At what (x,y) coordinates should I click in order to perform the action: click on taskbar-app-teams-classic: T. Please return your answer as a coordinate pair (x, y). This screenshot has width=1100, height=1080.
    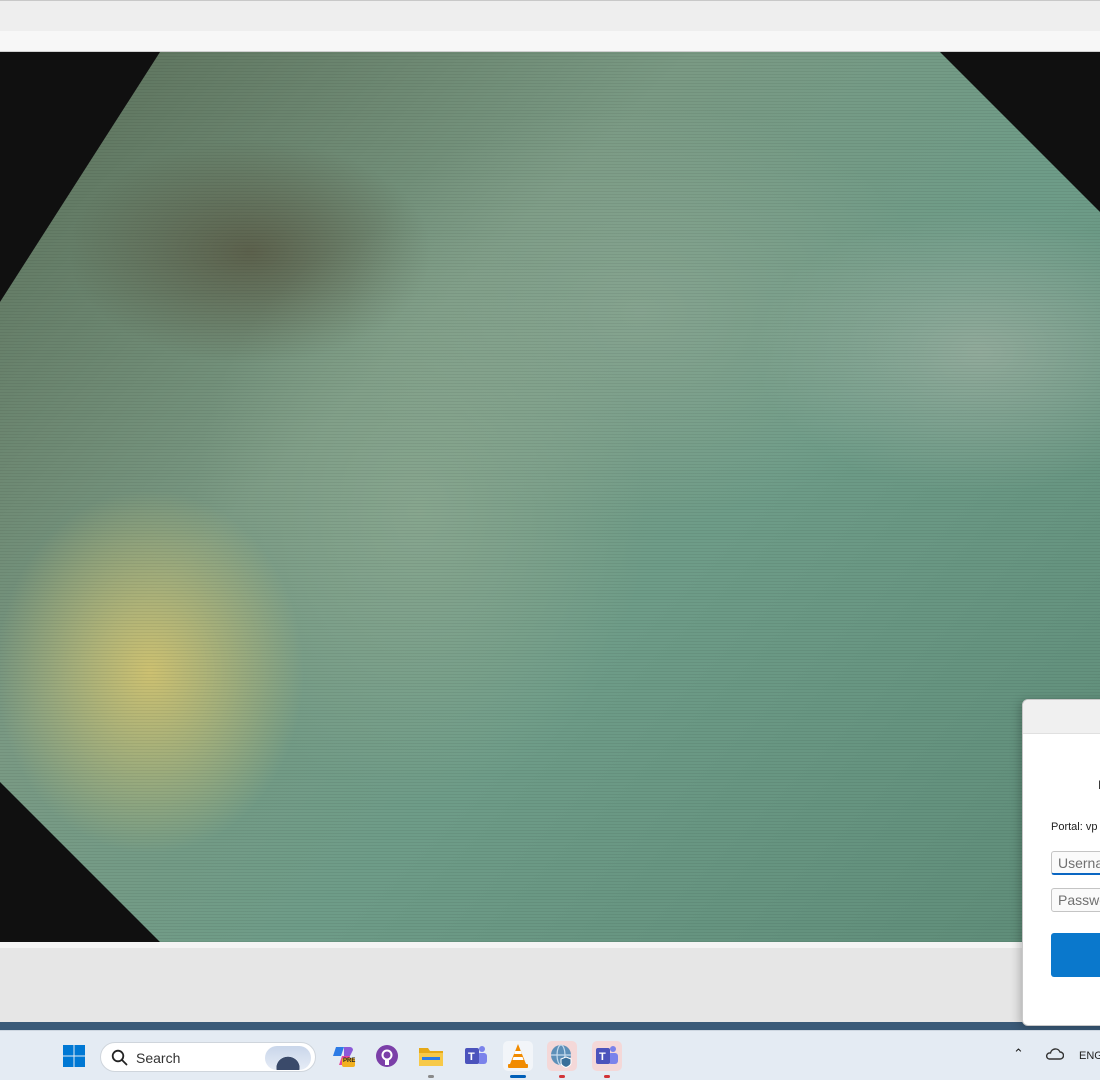
    Looking at the image, I should click on (476, 1056).